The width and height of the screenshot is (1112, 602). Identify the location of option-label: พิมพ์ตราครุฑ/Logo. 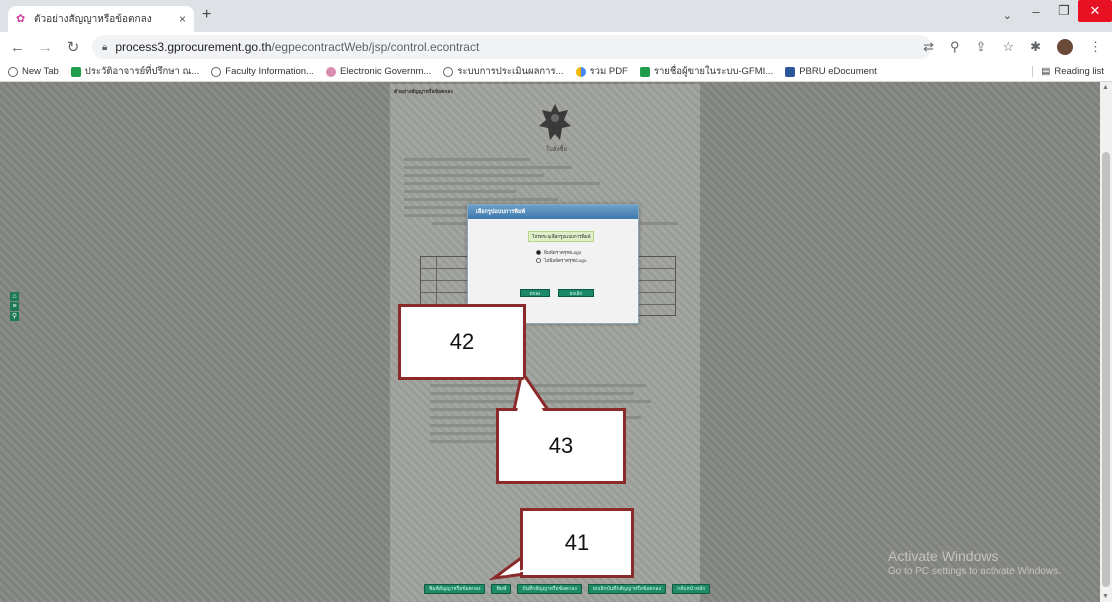
(563, 252).